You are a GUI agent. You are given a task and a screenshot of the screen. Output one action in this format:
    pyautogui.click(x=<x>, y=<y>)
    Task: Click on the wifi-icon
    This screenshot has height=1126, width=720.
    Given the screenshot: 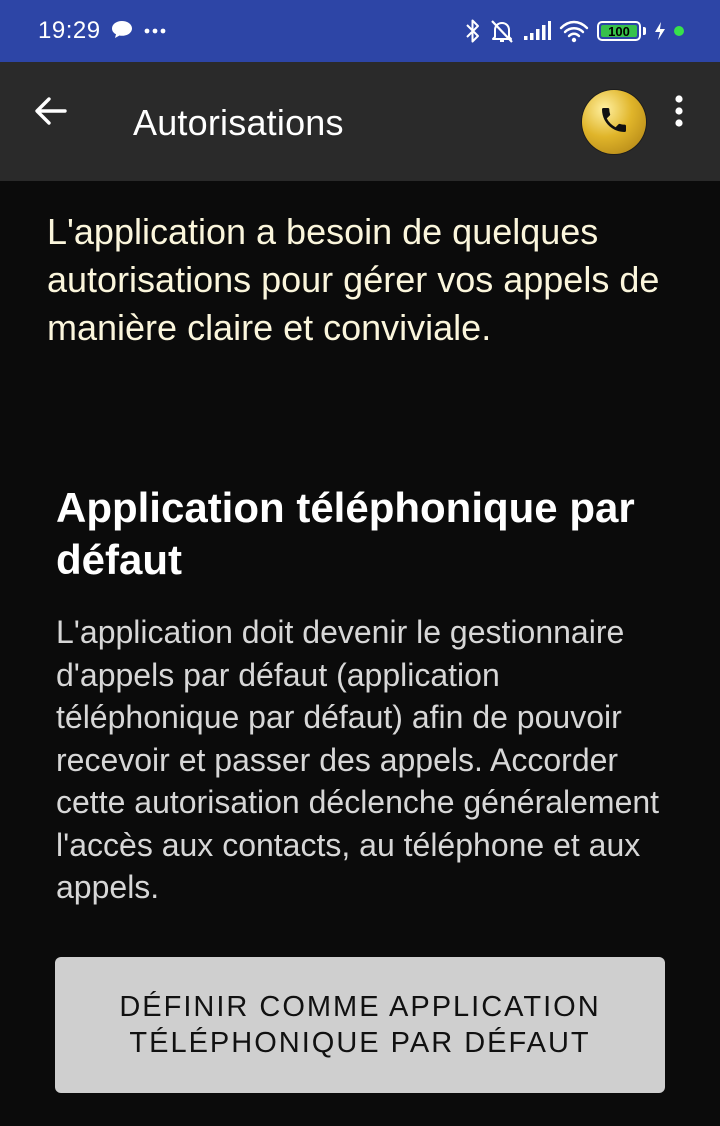 What is the action you would take?
    pyautogui.click(x=574, y=31)
    